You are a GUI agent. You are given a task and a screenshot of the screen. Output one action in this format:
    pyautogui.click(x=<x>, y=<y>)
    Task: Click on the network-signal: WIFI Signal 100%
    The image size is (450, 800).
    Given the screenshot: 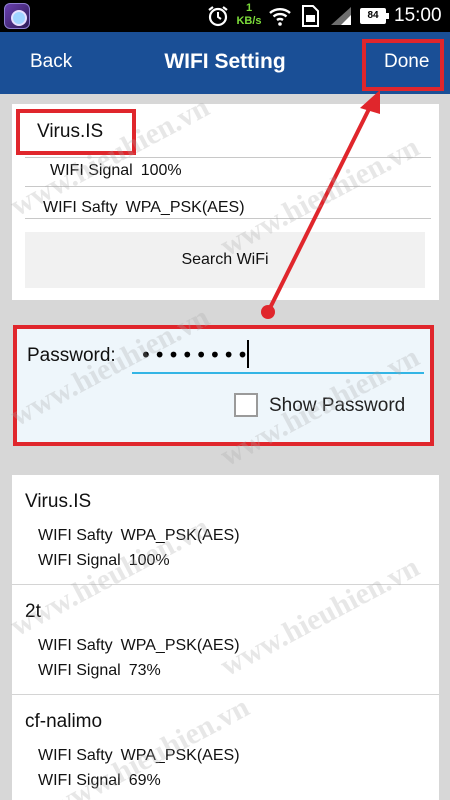 What is the action you would take?
    pyautogui.click(x=104, y=561)
    